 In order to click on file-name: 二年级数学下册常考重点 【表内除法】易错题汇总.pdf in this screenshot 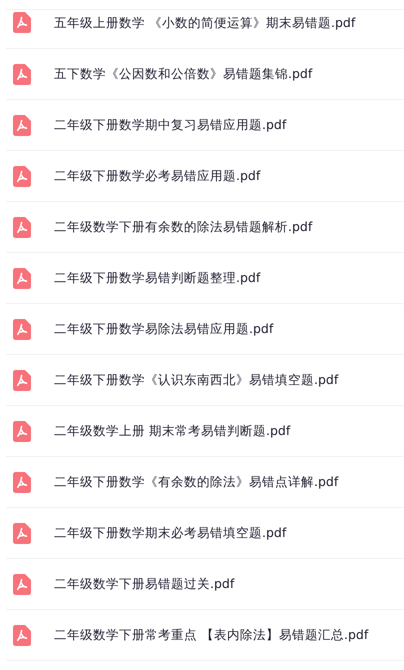, I will do `click(211, 635)`.